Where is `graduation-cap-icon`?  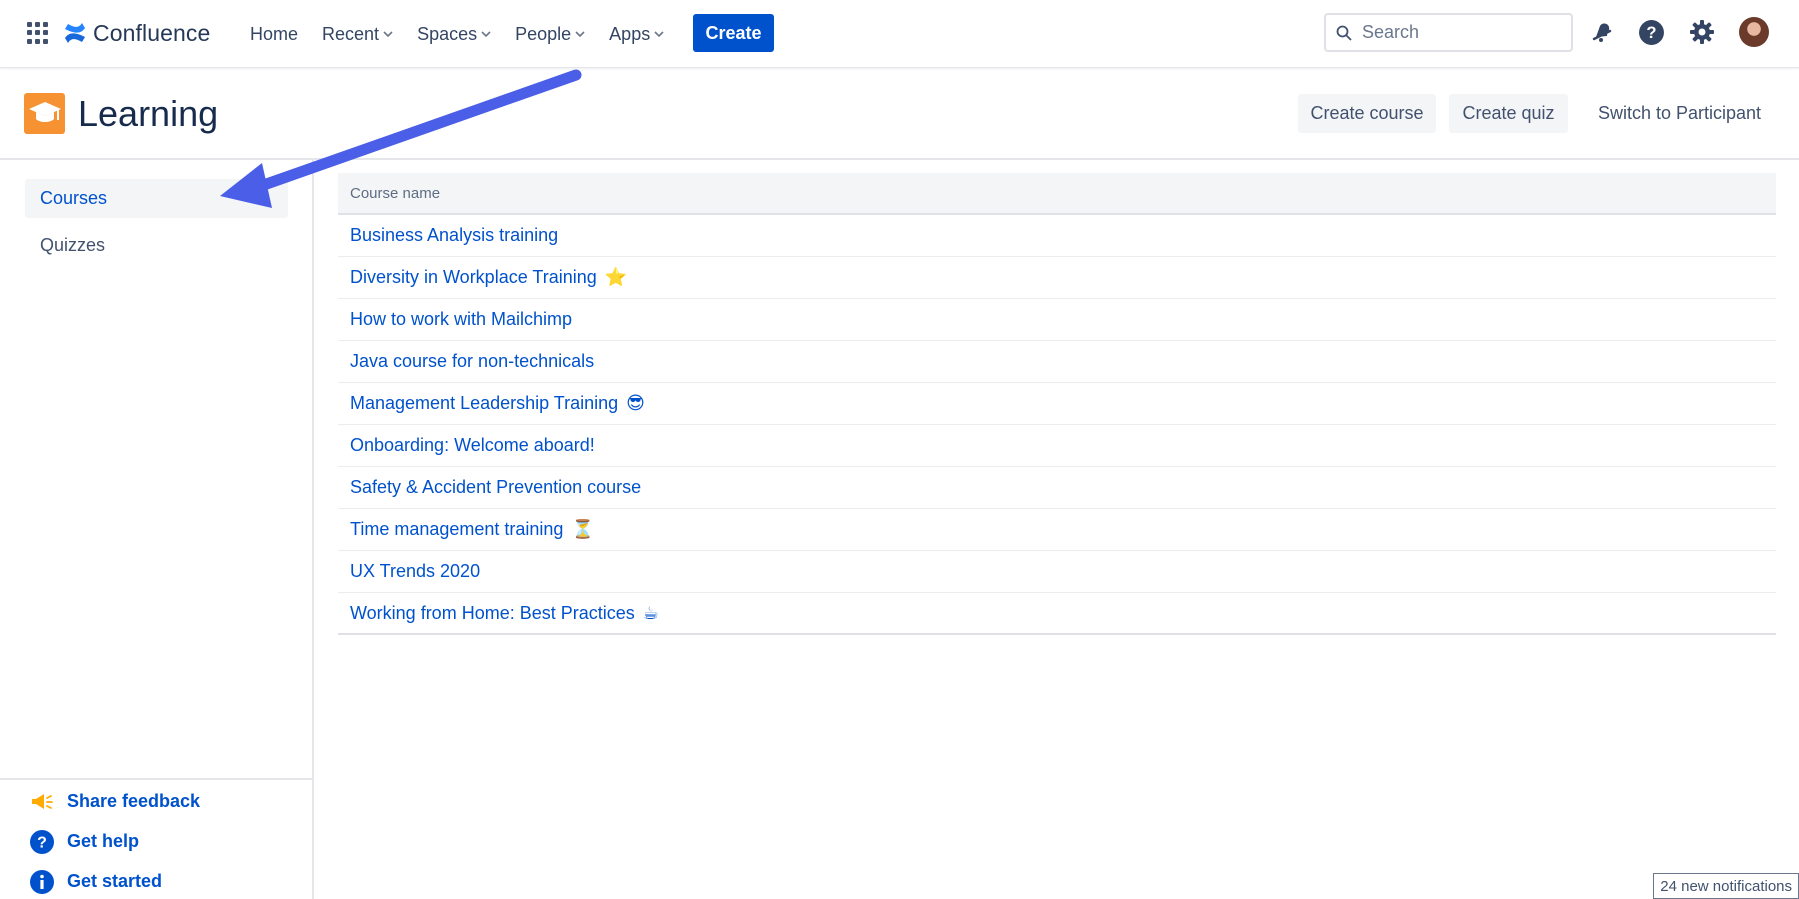 graduation-cap-icon is located at coordinates (44, 113).